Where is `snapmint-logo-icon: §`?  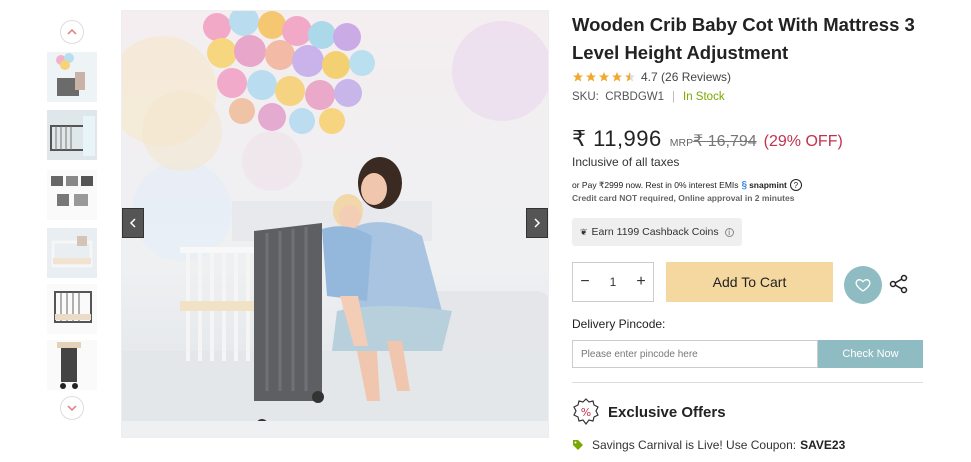
snapmint-logo-icon: § is located at coordinates (744, 185).